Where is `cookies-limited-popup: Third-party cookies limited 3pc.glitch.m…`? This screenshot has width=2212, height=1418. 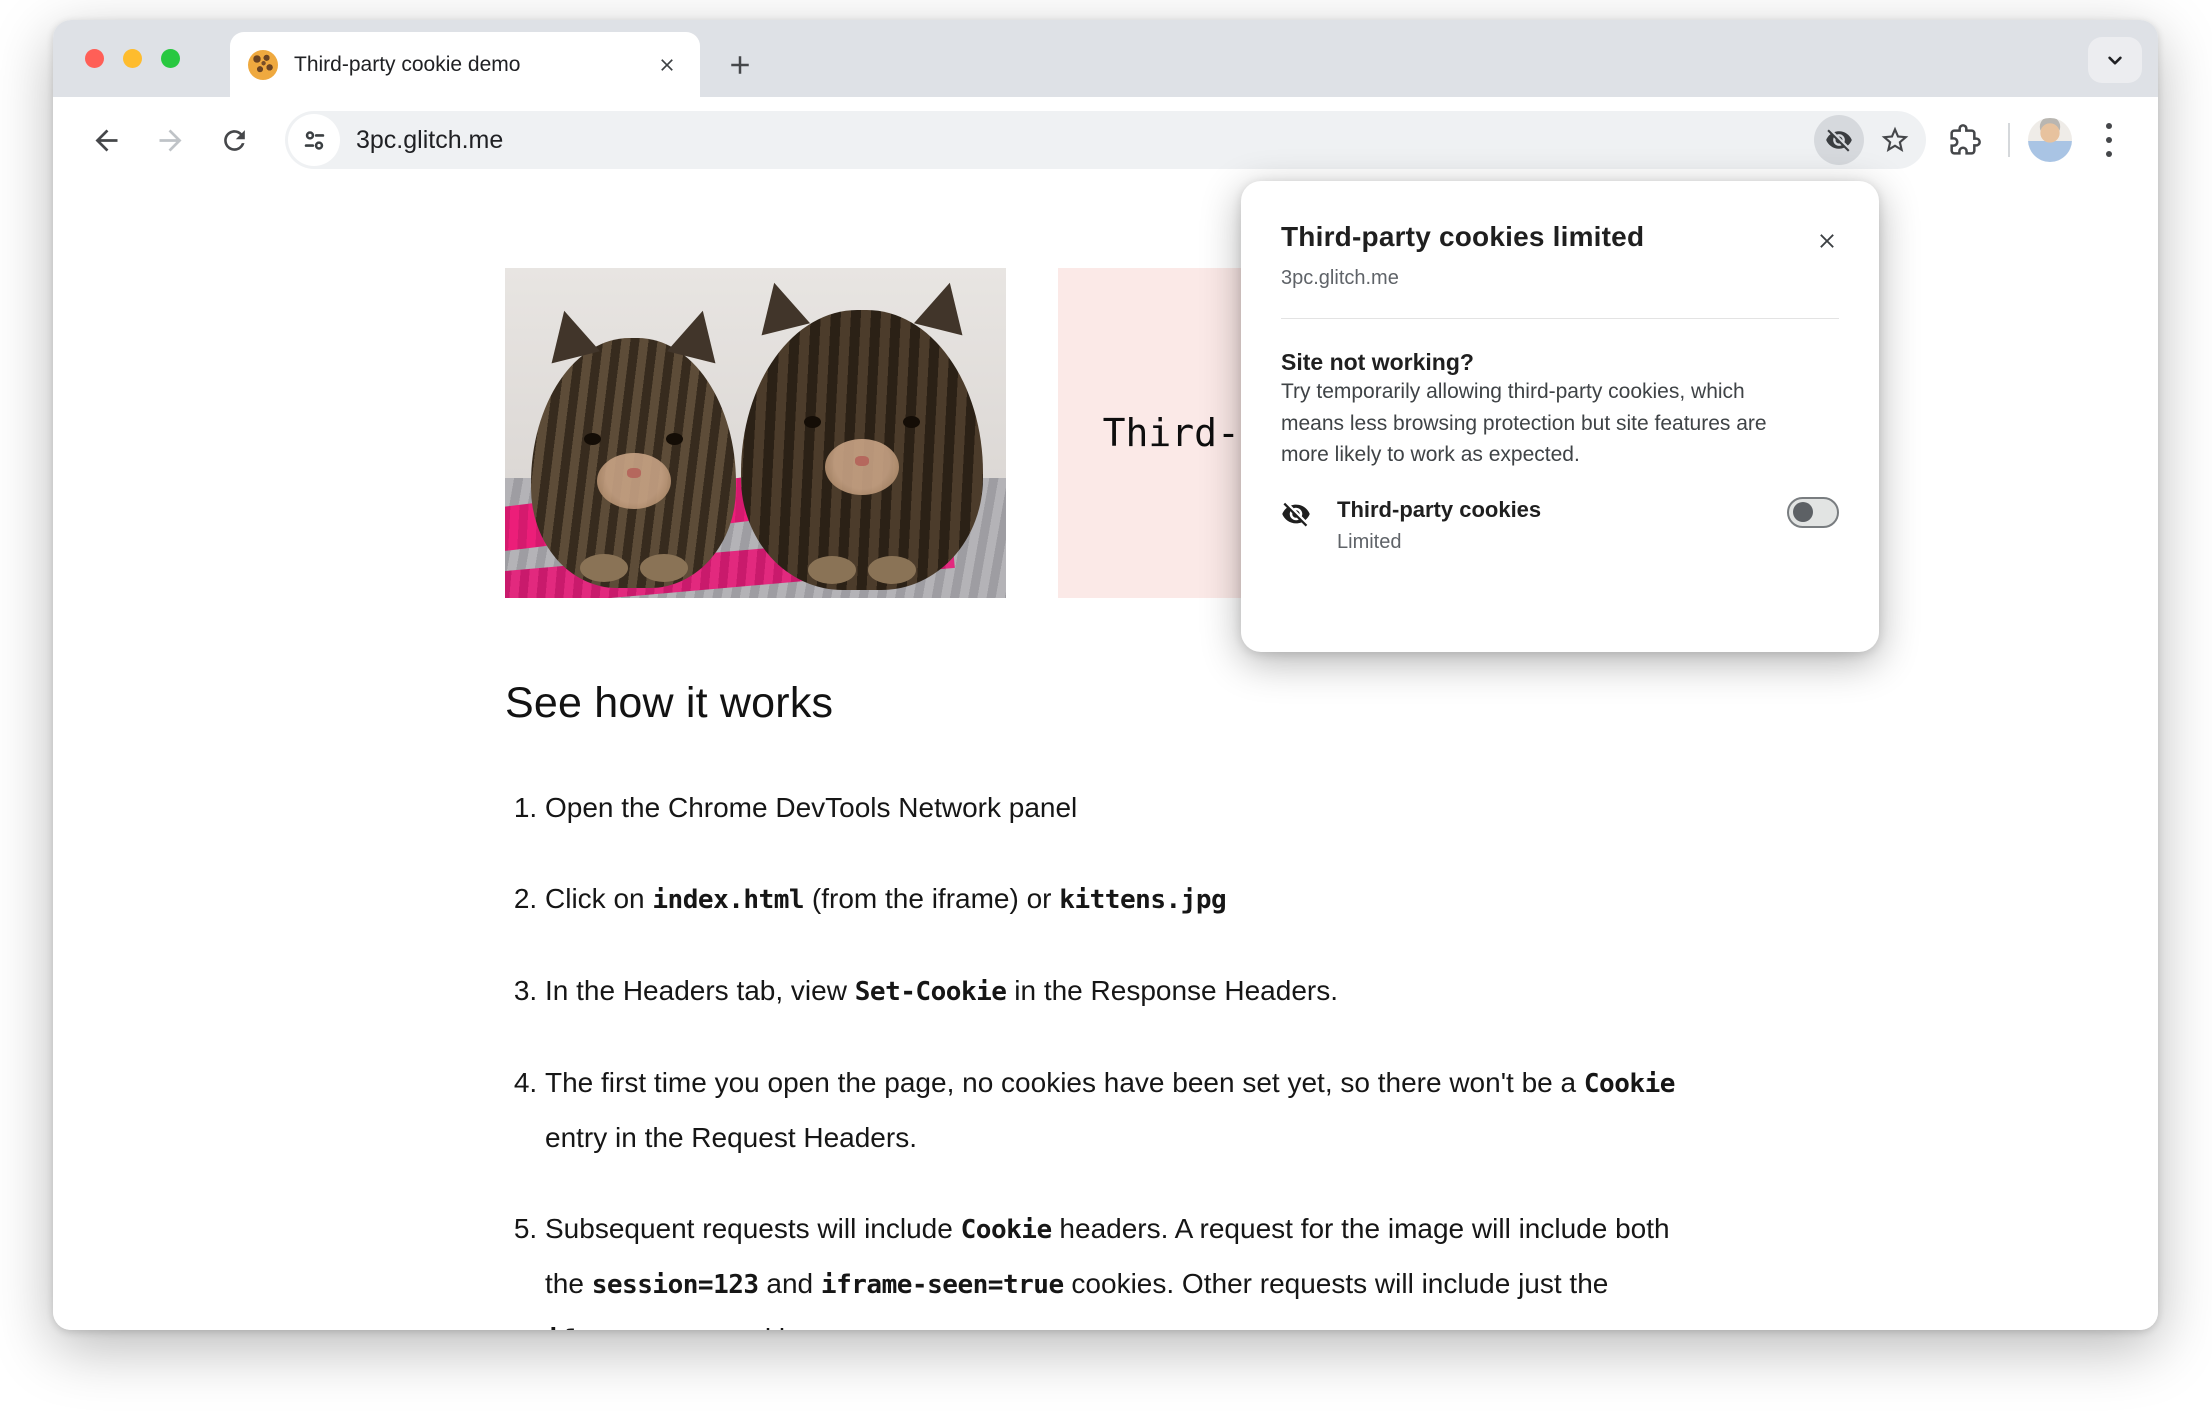
cookies-limited-popup: Third-party cookies limited 3pc.glitch.m… is located at coordinates (1560, 416).